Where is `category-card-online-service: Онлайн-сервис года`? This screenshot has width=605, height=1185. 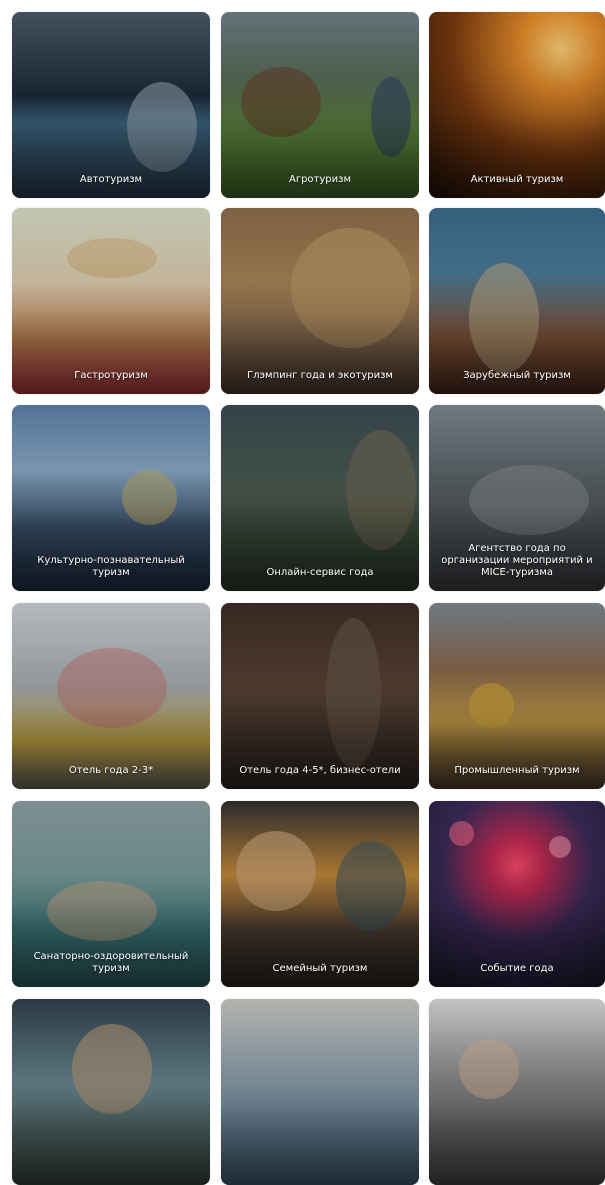
category-card-online-service: Онлайн-сервис года is located at coordinates (320, 498).